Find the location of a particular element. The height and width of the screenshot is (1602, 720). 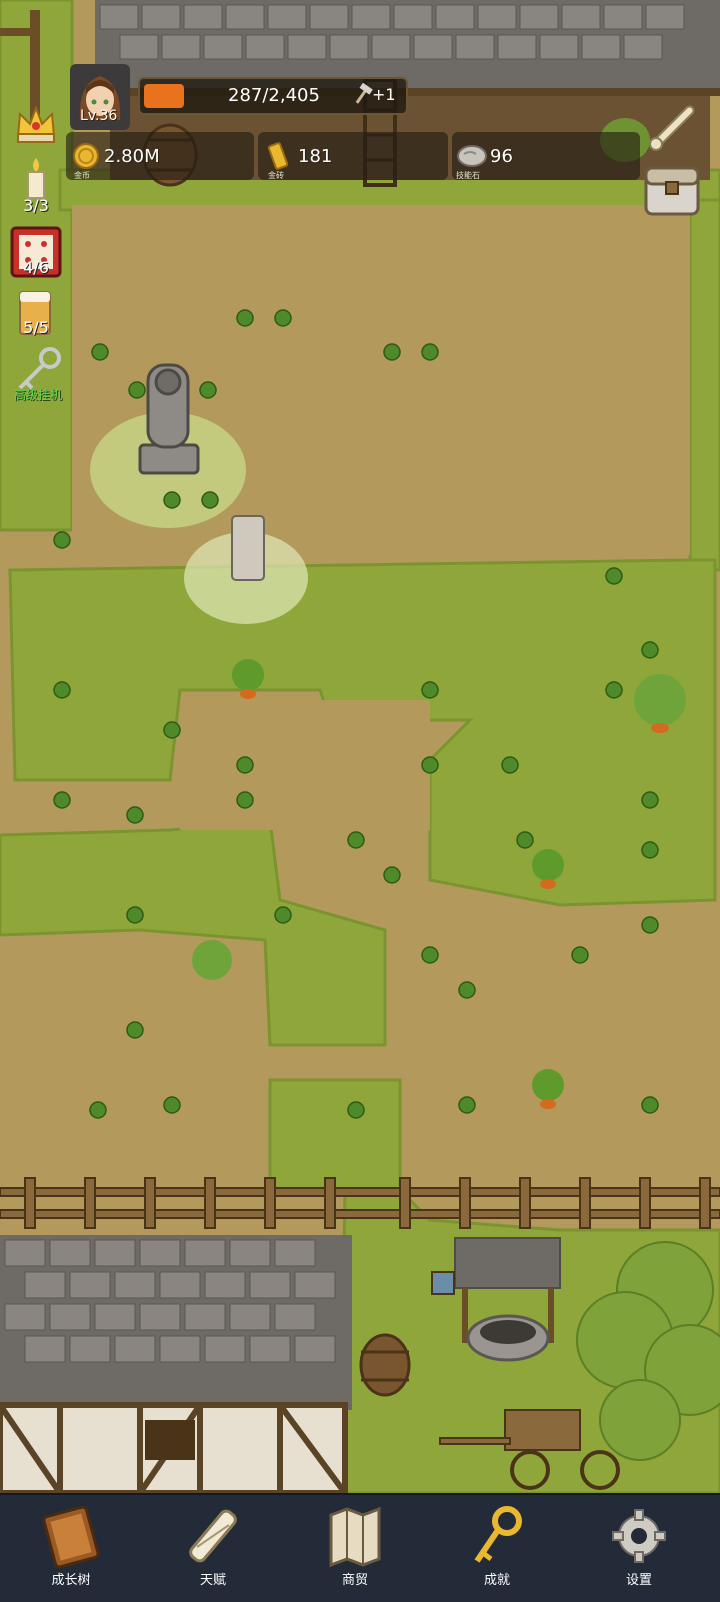

treasure-chest-button is located at coordinates (672, 190).